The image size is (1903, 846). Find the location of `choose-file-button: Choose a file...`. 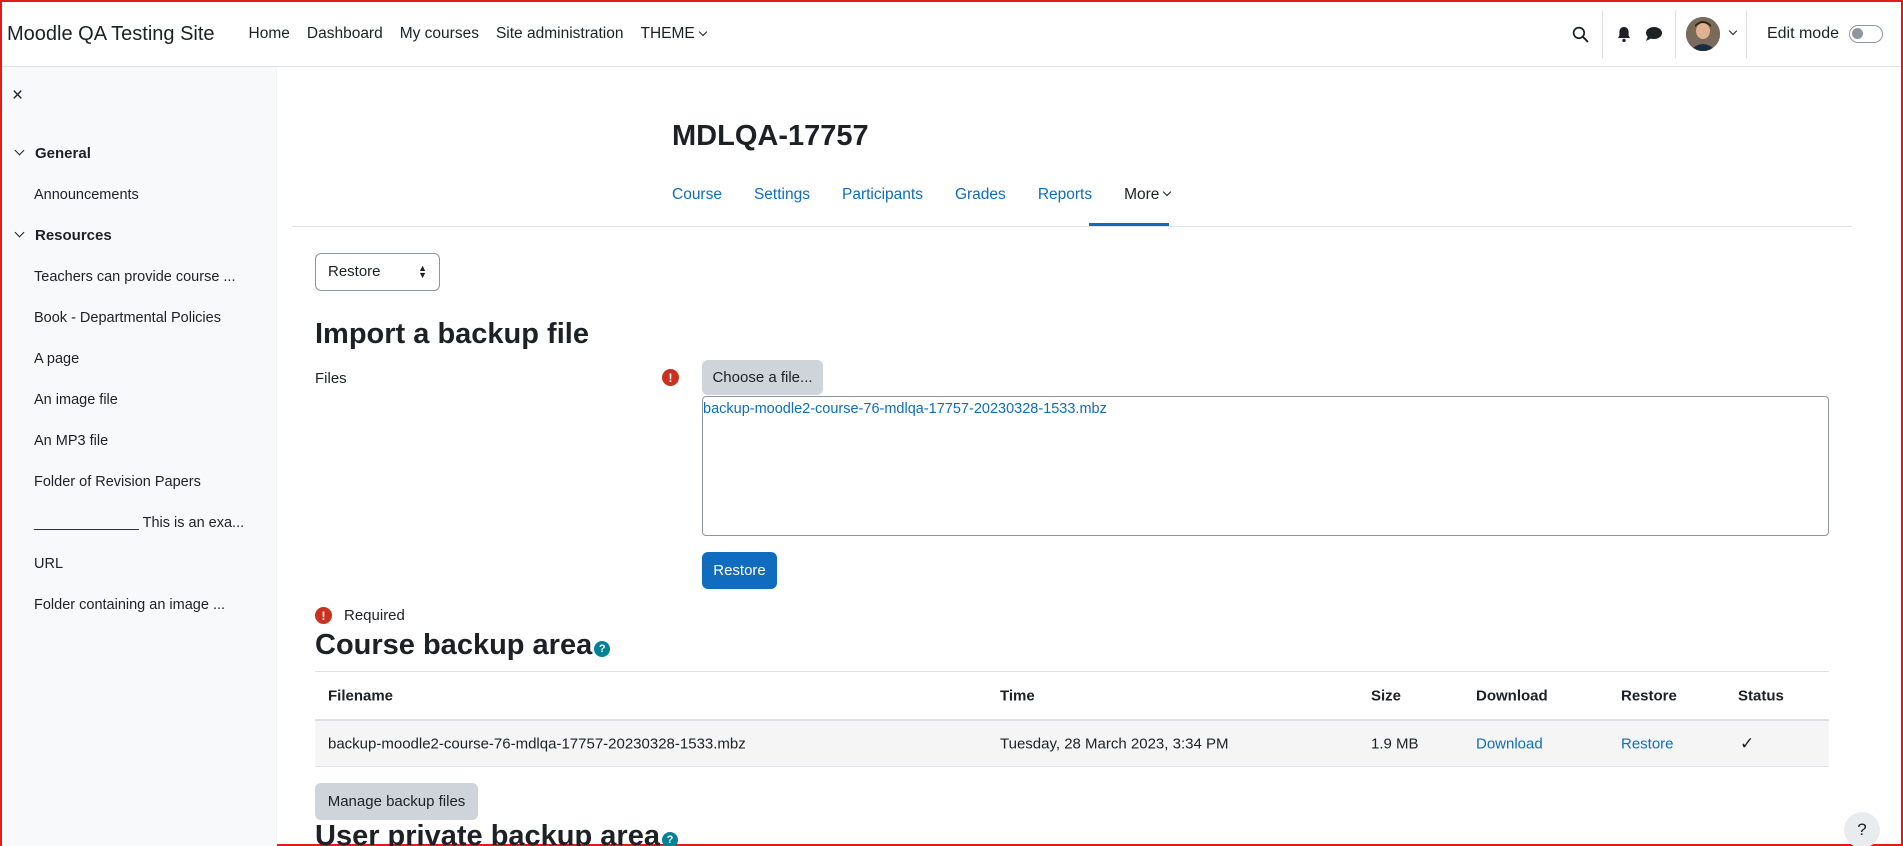

choose-file-button: Choose a file... is located at coordinates (762, 377).